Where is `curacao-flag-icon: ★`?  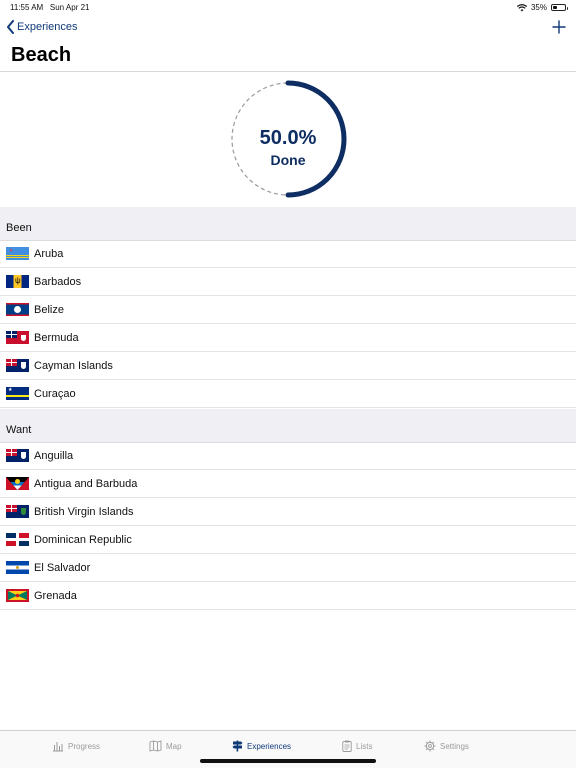 curacao-flag-icon: ★ is located at coordinates (17, 393).